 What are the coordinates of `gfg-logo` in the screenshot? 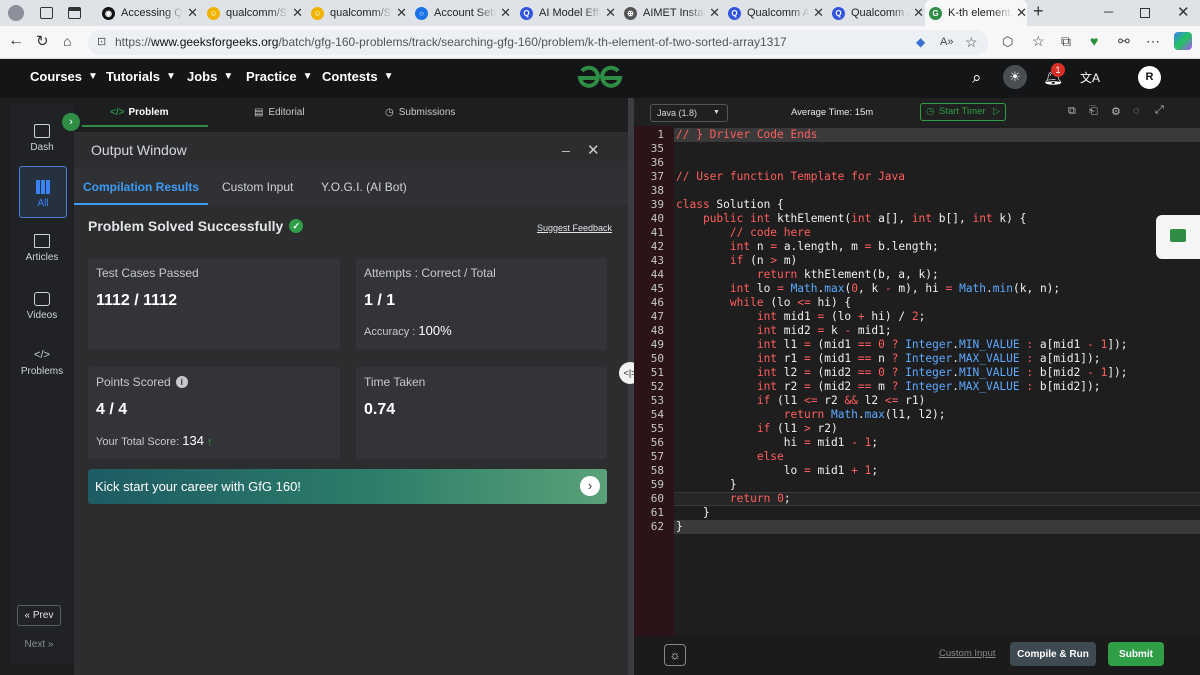 It's located at (600, 78).